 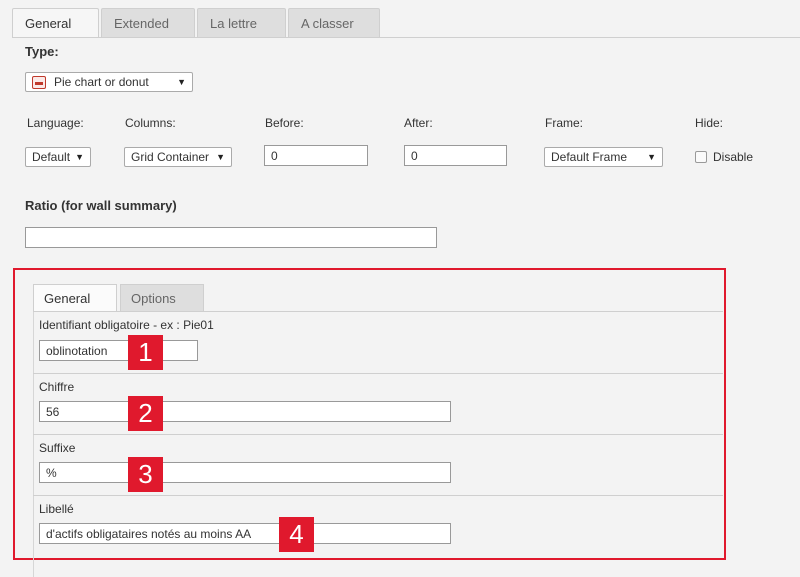 I want to click on disable-checkbox-label: Disable, so click(x=733, y=157).